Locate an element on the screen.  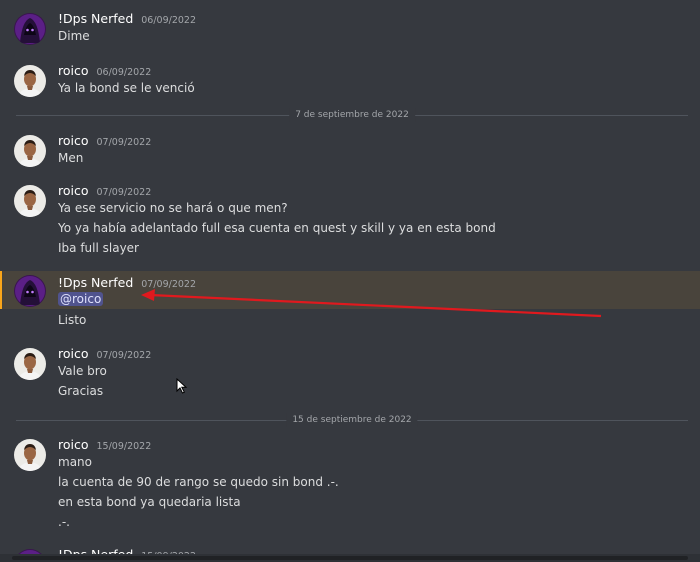
date-divider: 7 de septiembre de 2022 is located at coordinates (352, 115).